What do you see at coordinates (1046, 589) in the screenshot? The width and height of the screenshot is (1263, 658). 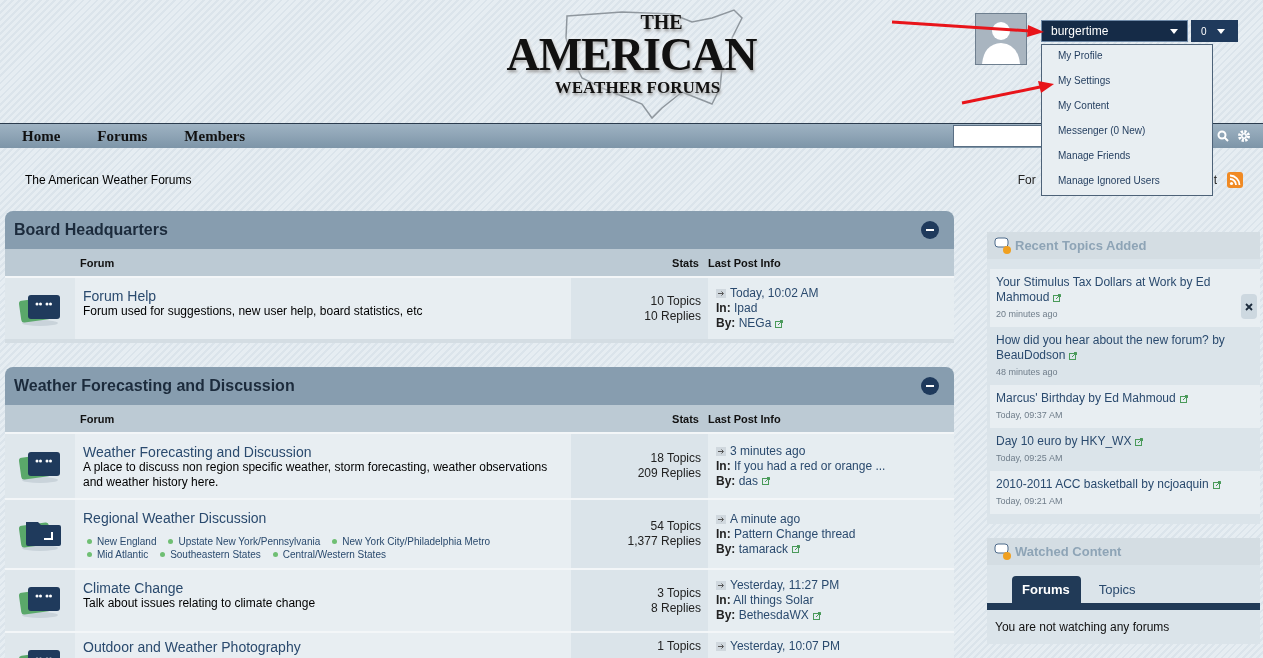 I see `tab: Forums` at bounding box center [1046, 589].